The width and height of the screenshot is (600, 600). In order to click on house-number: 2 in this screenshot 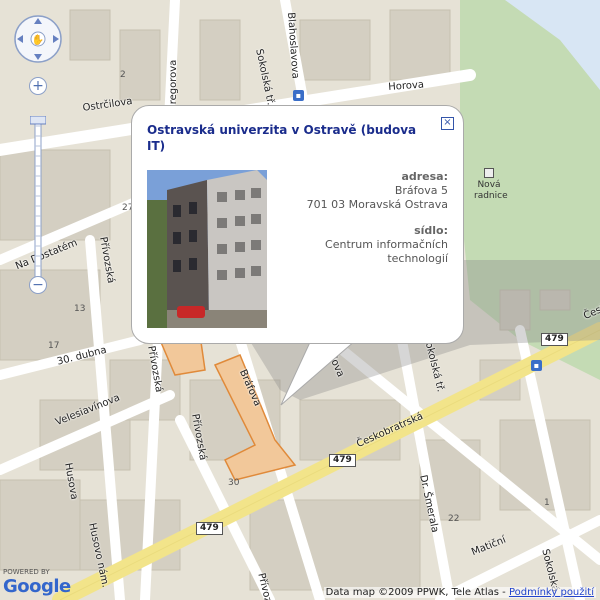, I will do `click(123, 75)`.